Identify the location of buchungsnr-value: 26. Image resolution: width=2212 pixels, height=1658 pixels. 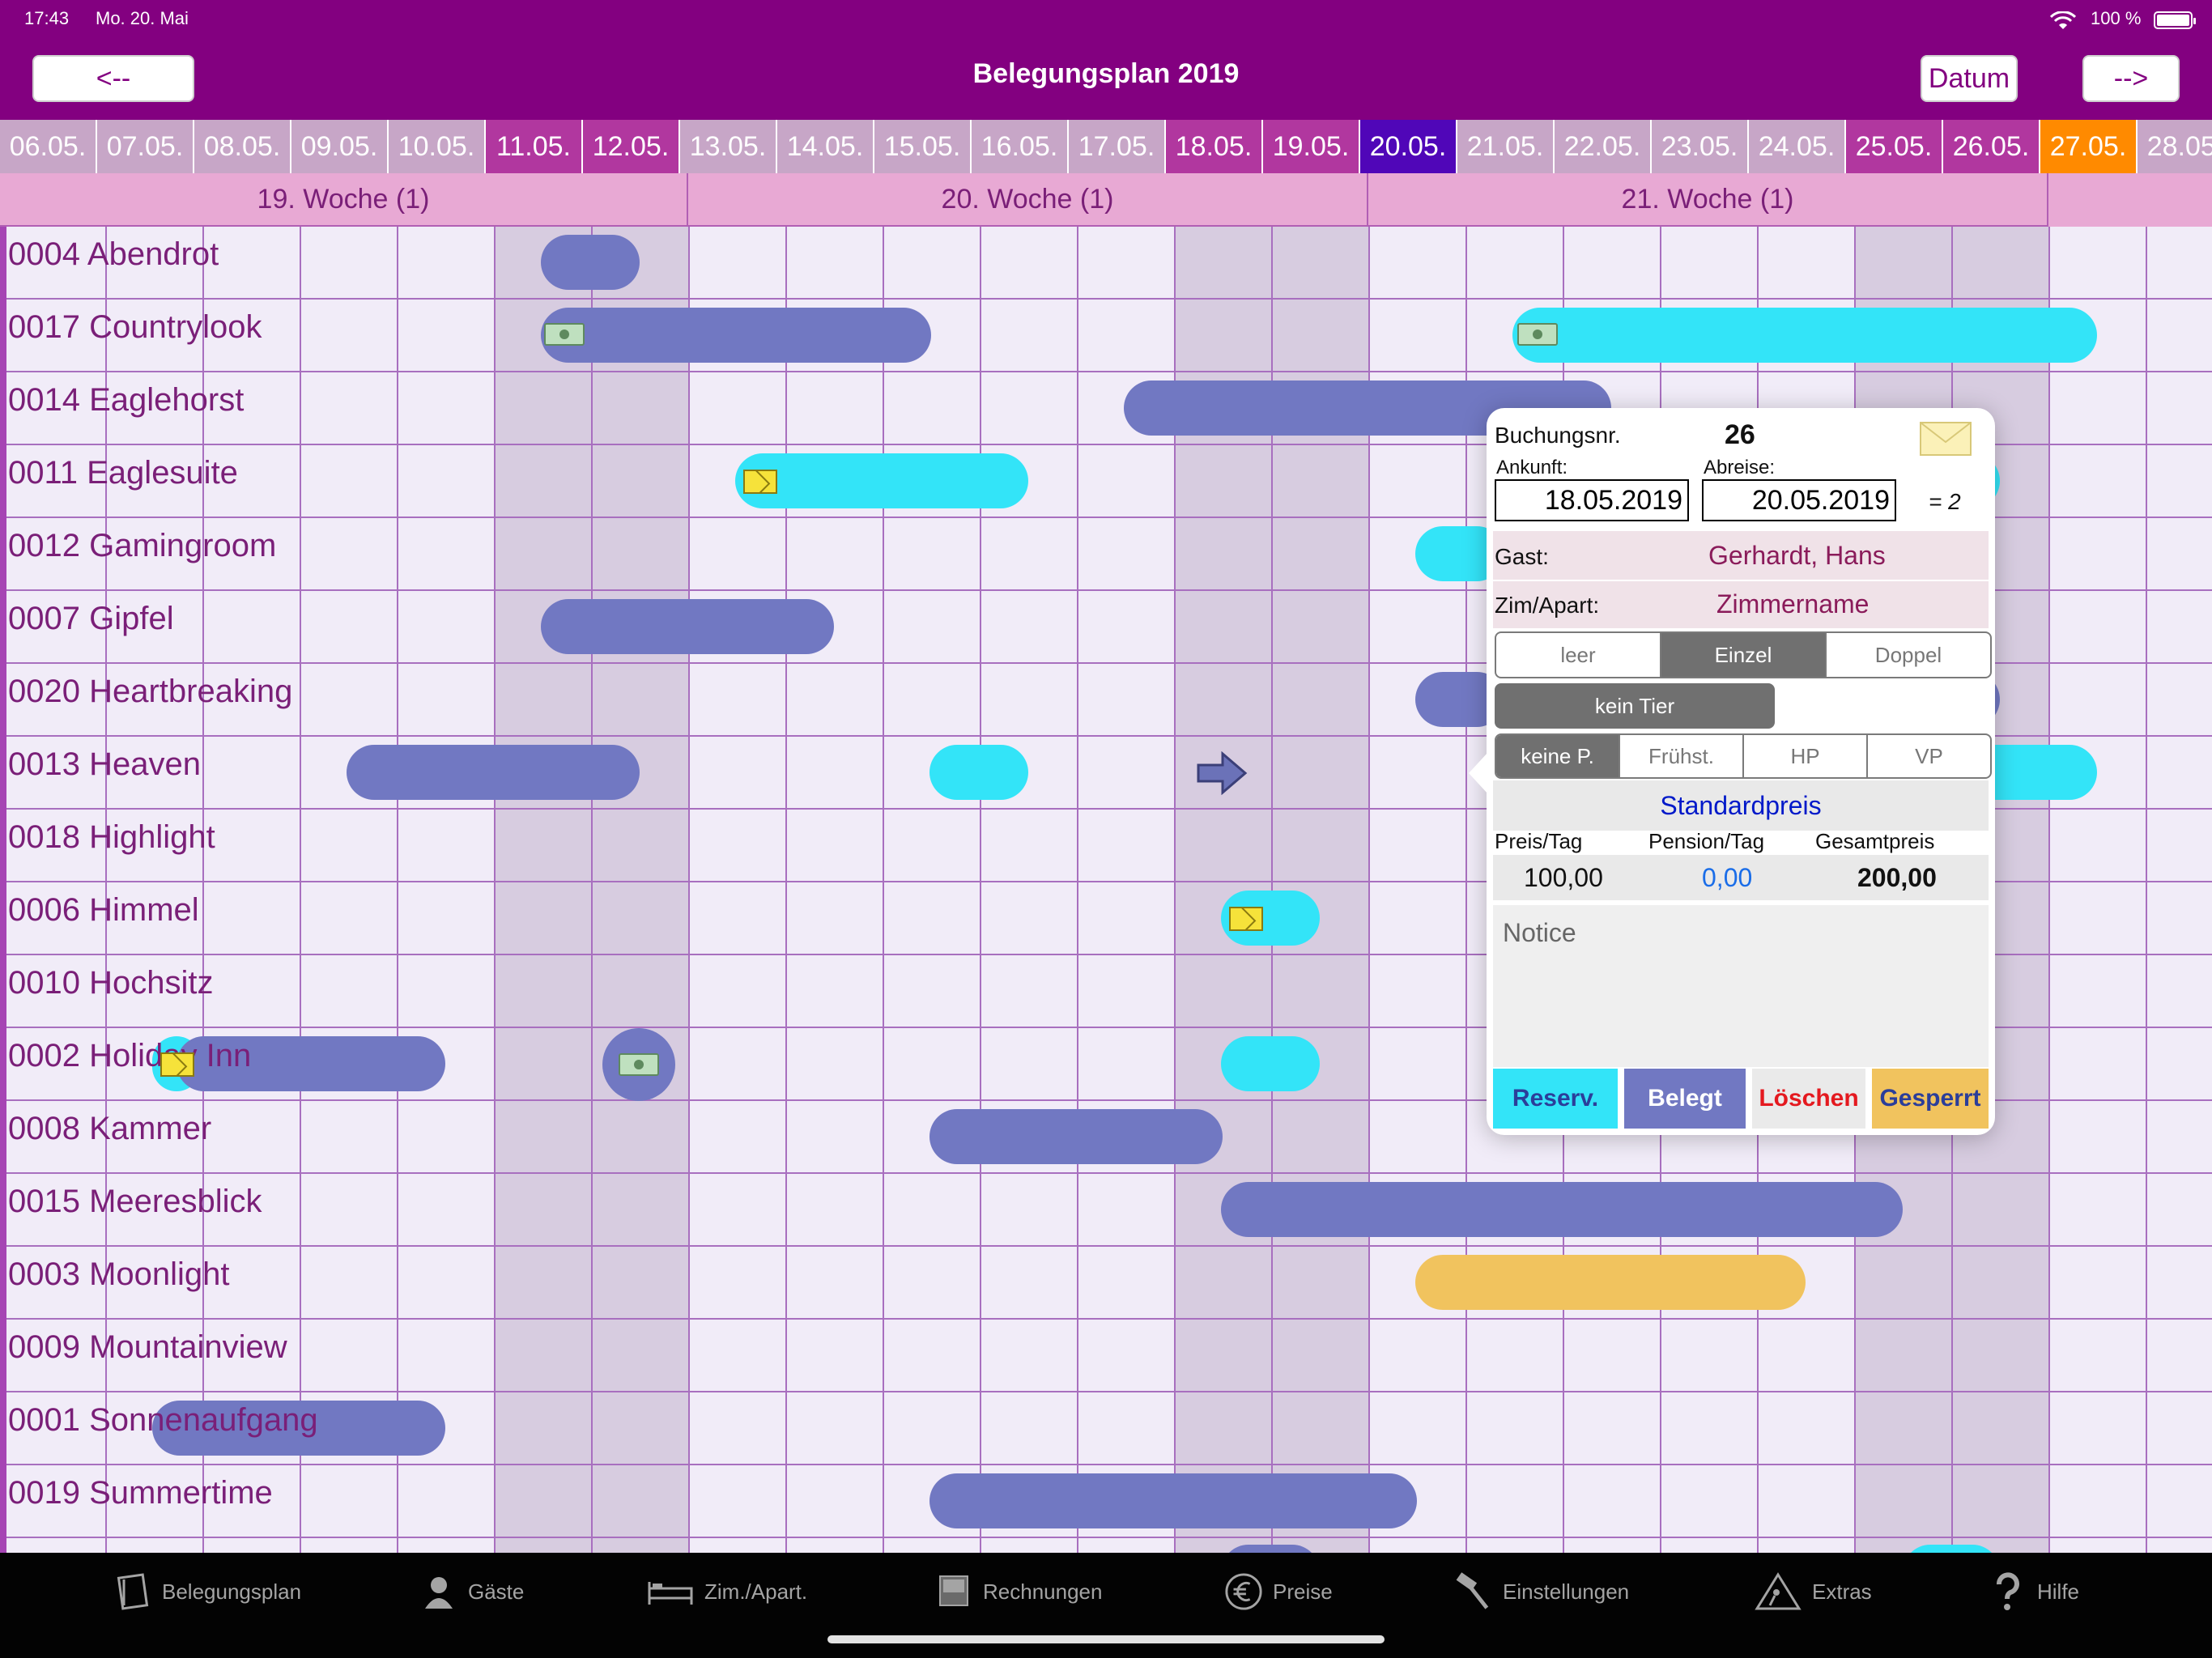
(1740, 434).